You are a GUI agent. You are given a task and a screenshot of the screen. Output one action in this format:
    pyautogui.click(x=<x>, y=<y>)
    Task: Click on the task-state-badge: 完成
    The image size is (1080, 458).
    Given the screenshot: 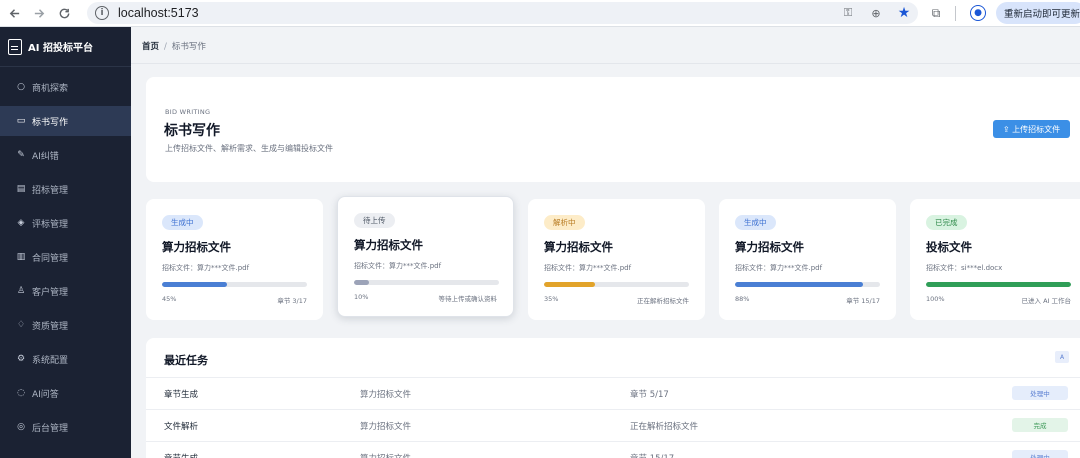 What is the action you would take?
    pyautogui.click(x=1040, y=425)
    